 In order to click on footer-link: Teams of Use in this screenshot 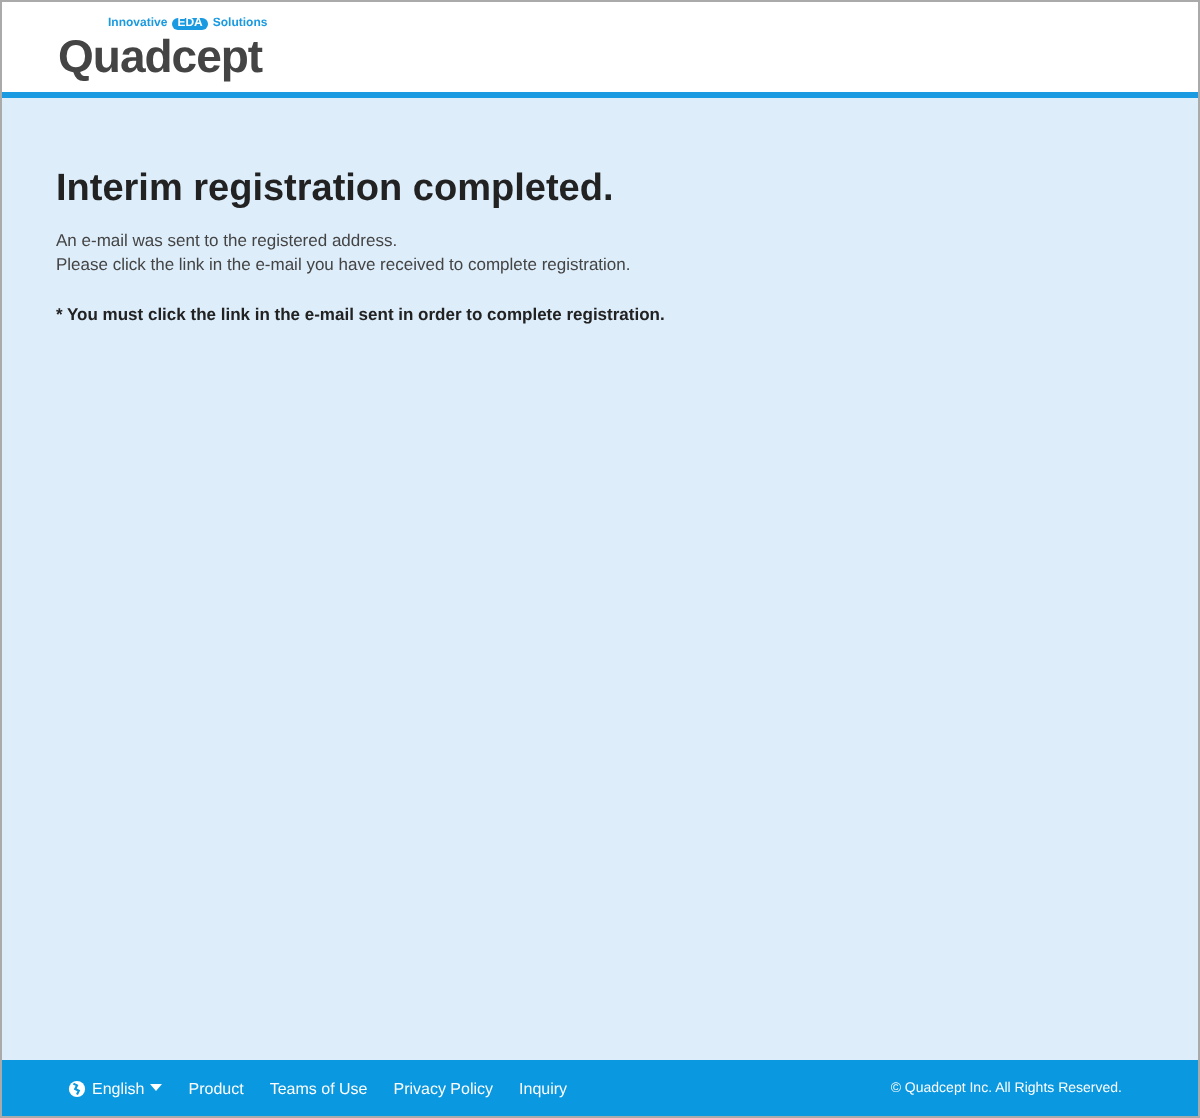, I will do `click(318, 1088)`.